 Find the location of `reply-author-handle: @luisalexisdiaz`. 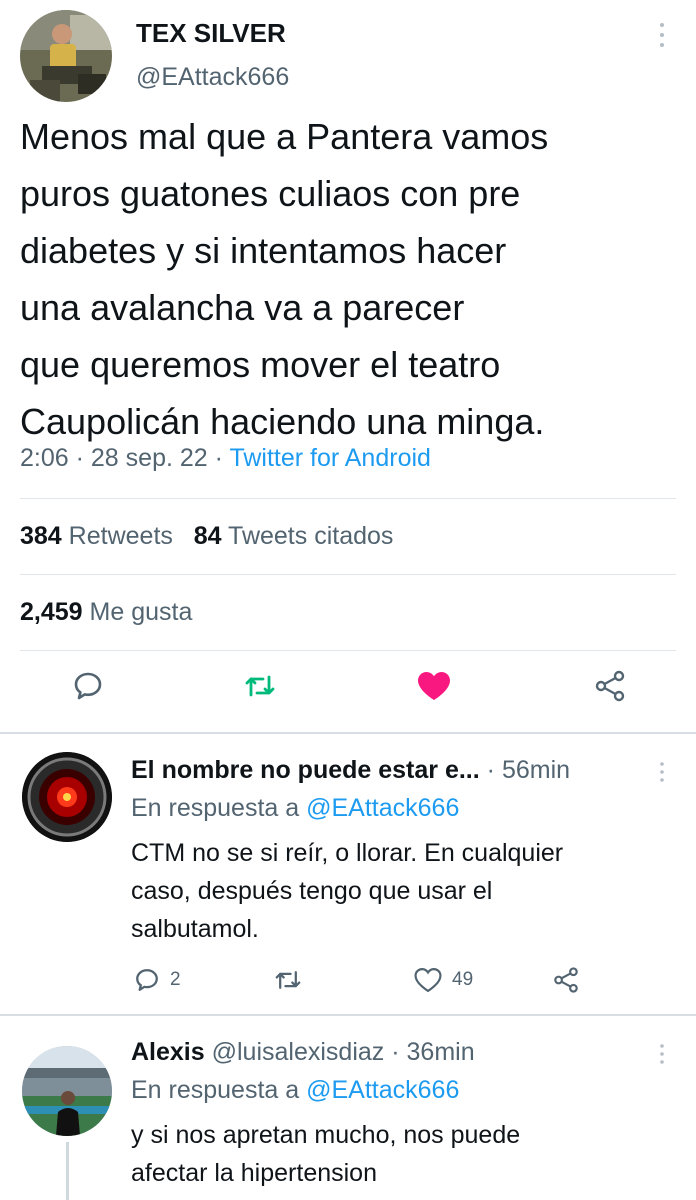

reply-author-handle: @luisalexisdiaz is located at coordinates (298, 1052).